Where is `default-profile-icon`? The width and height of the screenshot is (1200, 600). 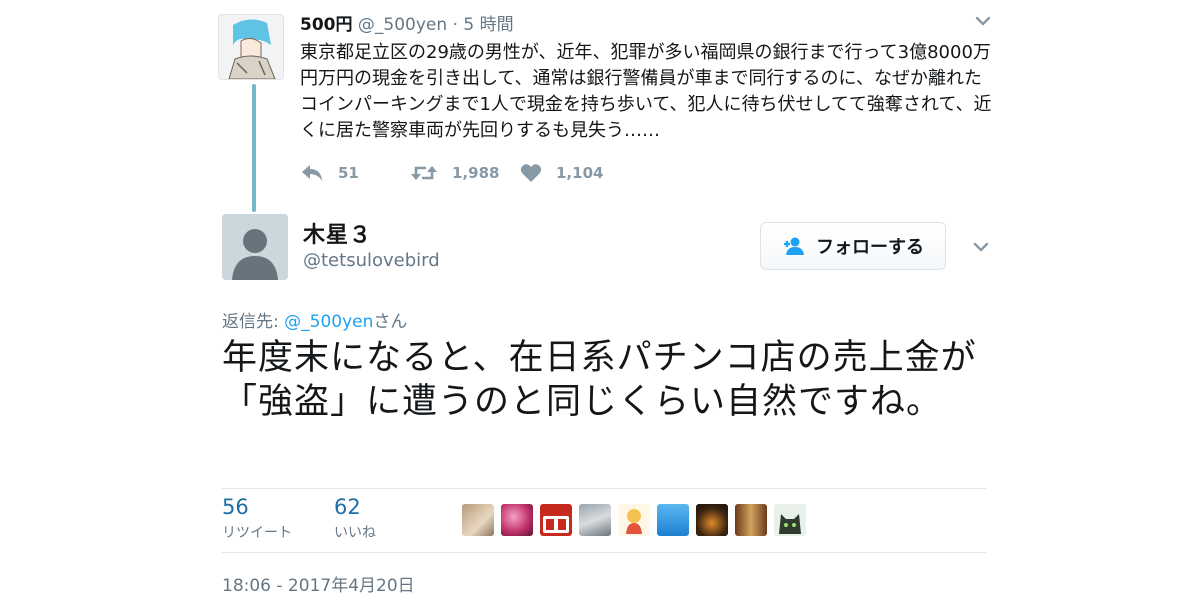
default-profile-icon is located at coordinates (255, 247).